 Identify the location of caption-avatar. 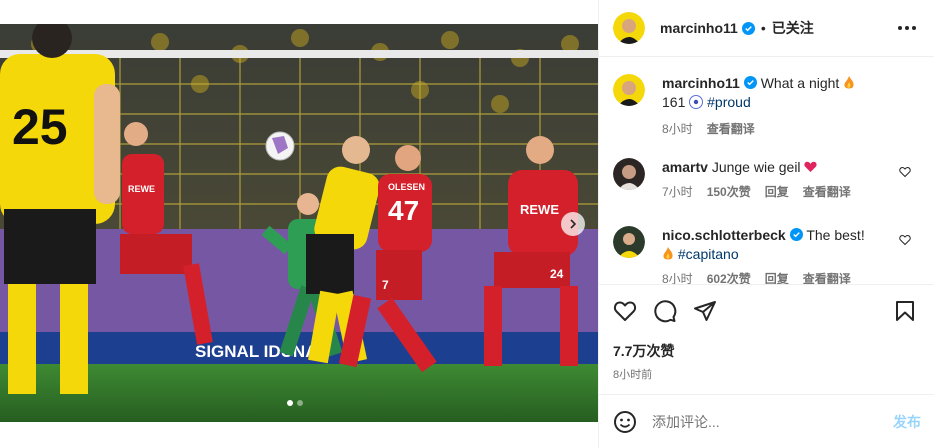
(629, 90).